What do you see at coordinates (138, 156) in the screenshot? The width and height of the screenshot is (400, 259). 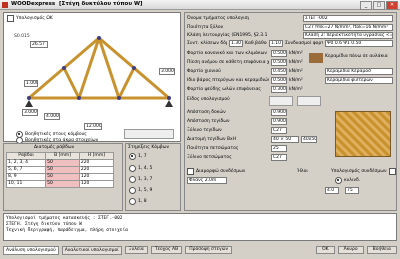 I see `support-option-1: 1, 7` at bounding box center [138, 156].